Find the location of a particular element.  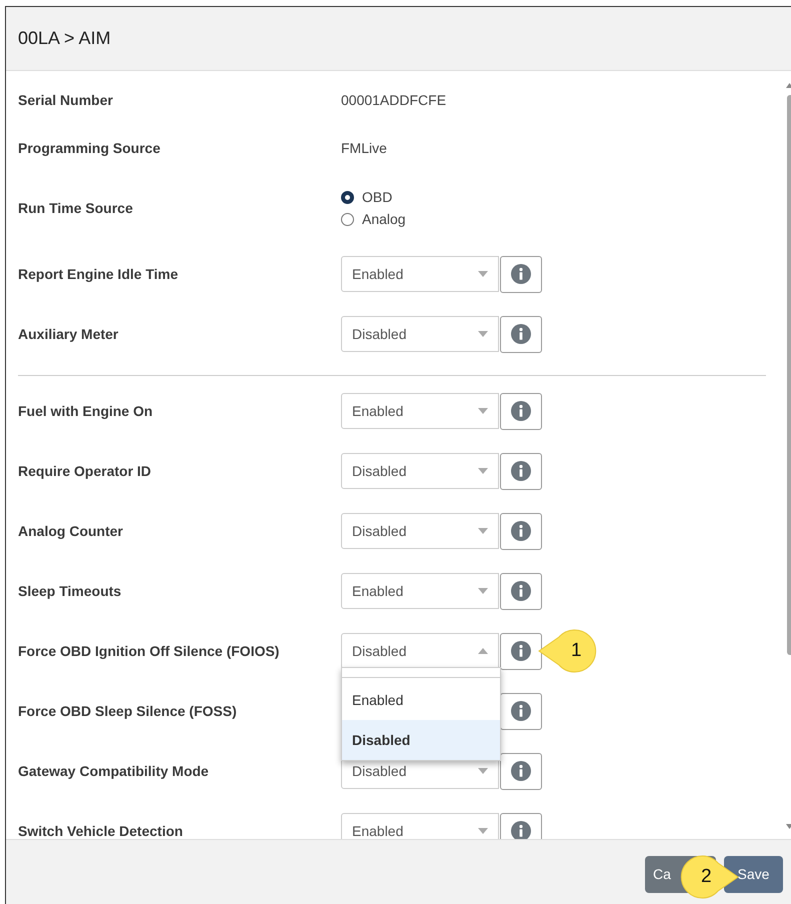

field-label: Run Time Source is located at coordinates (76, 208).